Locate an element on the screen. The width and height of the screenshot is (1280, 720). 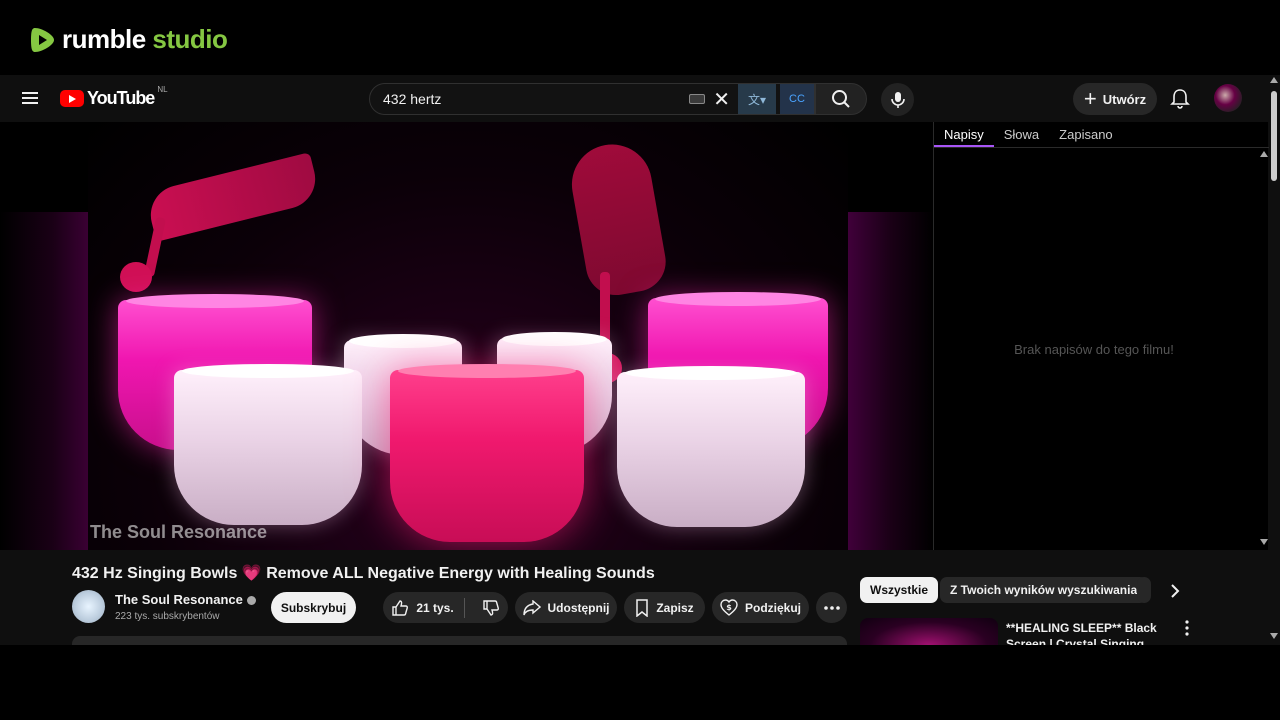
chip-all: Wszystkie is located at coordinates (899, 590).